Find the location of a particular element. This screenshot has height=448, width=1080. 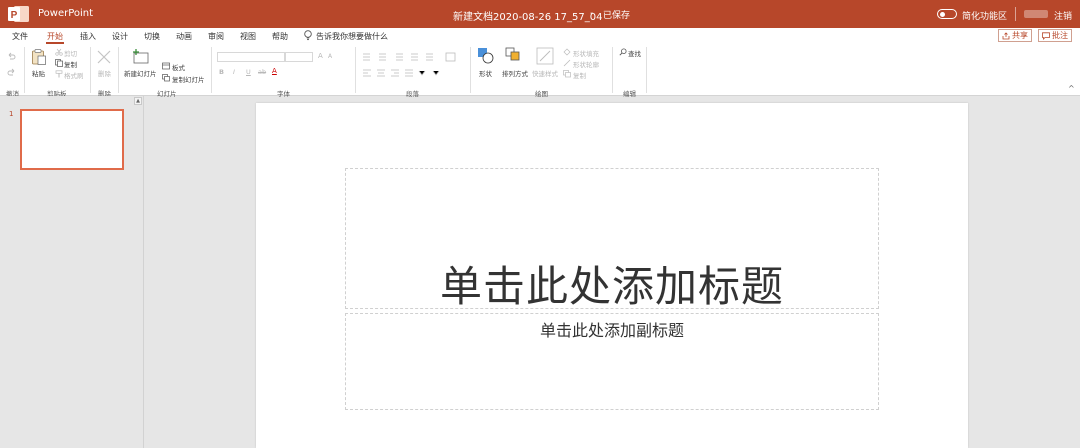

shapes-label: 形状 is located at coordinates (485, 73).